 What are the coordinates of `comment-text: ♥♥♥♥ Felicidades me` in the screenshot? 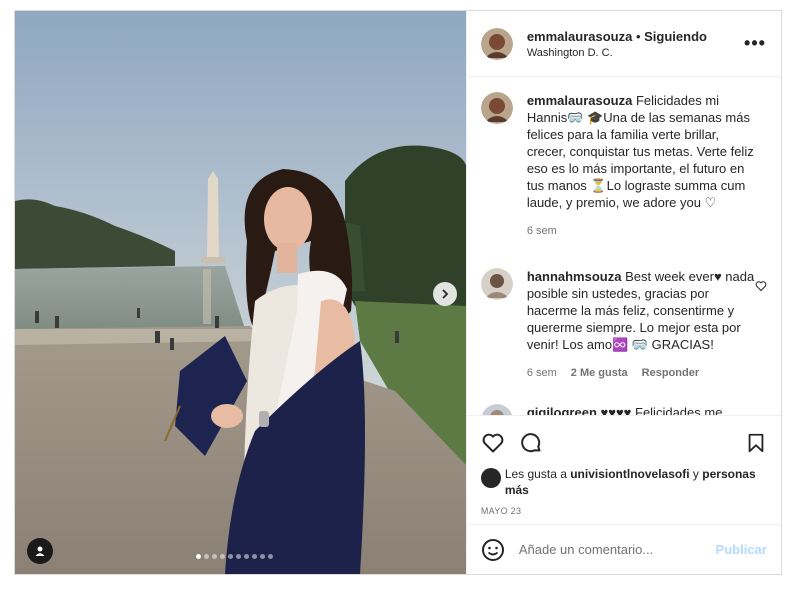 It's located at (661, 410).